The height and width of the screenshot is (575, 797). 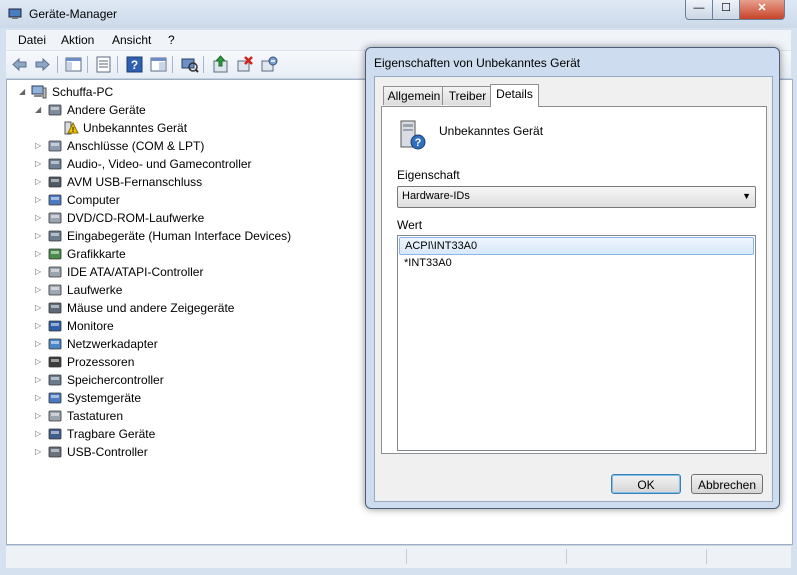 I want to click on menu-datei: Datei, so click(x=32, y=40).